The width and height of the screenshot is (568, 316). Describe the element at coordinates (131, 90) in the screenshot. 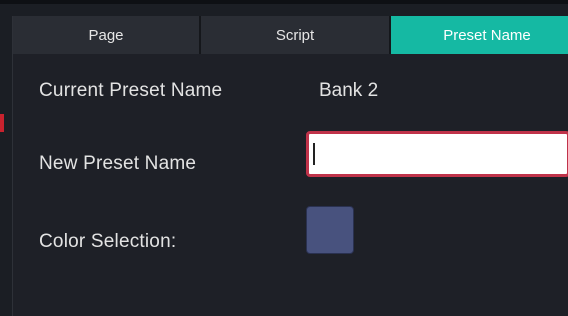

I see `current-preset-name-label: Current Preset Name` at that location.